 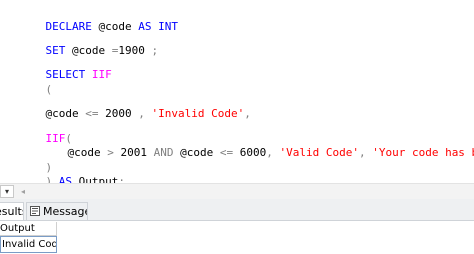 What do you see at coordinates (423, 152) in the screenshot?
I see `string-literal: 'Your code has been Expired'` at bounding box center [423, 152].